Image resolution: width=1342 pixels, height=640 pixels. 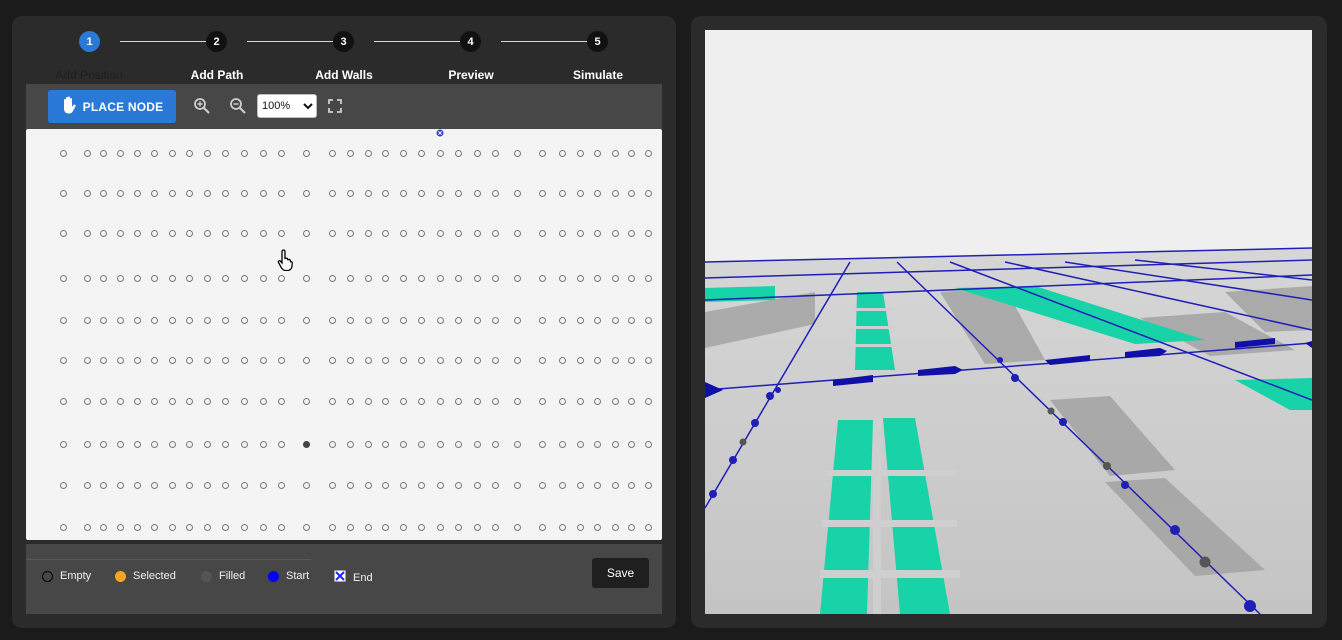 I want to click on step-2-indicator: 2, so click(x=216, y=41).